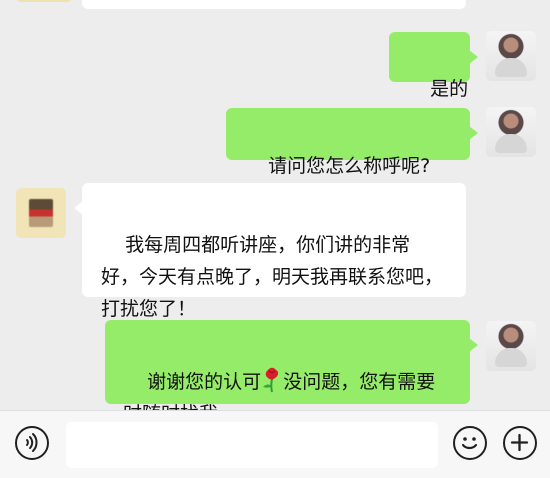 This screenshot has height=478, width=550. I want to click on voice-icon, so click(32, 442).